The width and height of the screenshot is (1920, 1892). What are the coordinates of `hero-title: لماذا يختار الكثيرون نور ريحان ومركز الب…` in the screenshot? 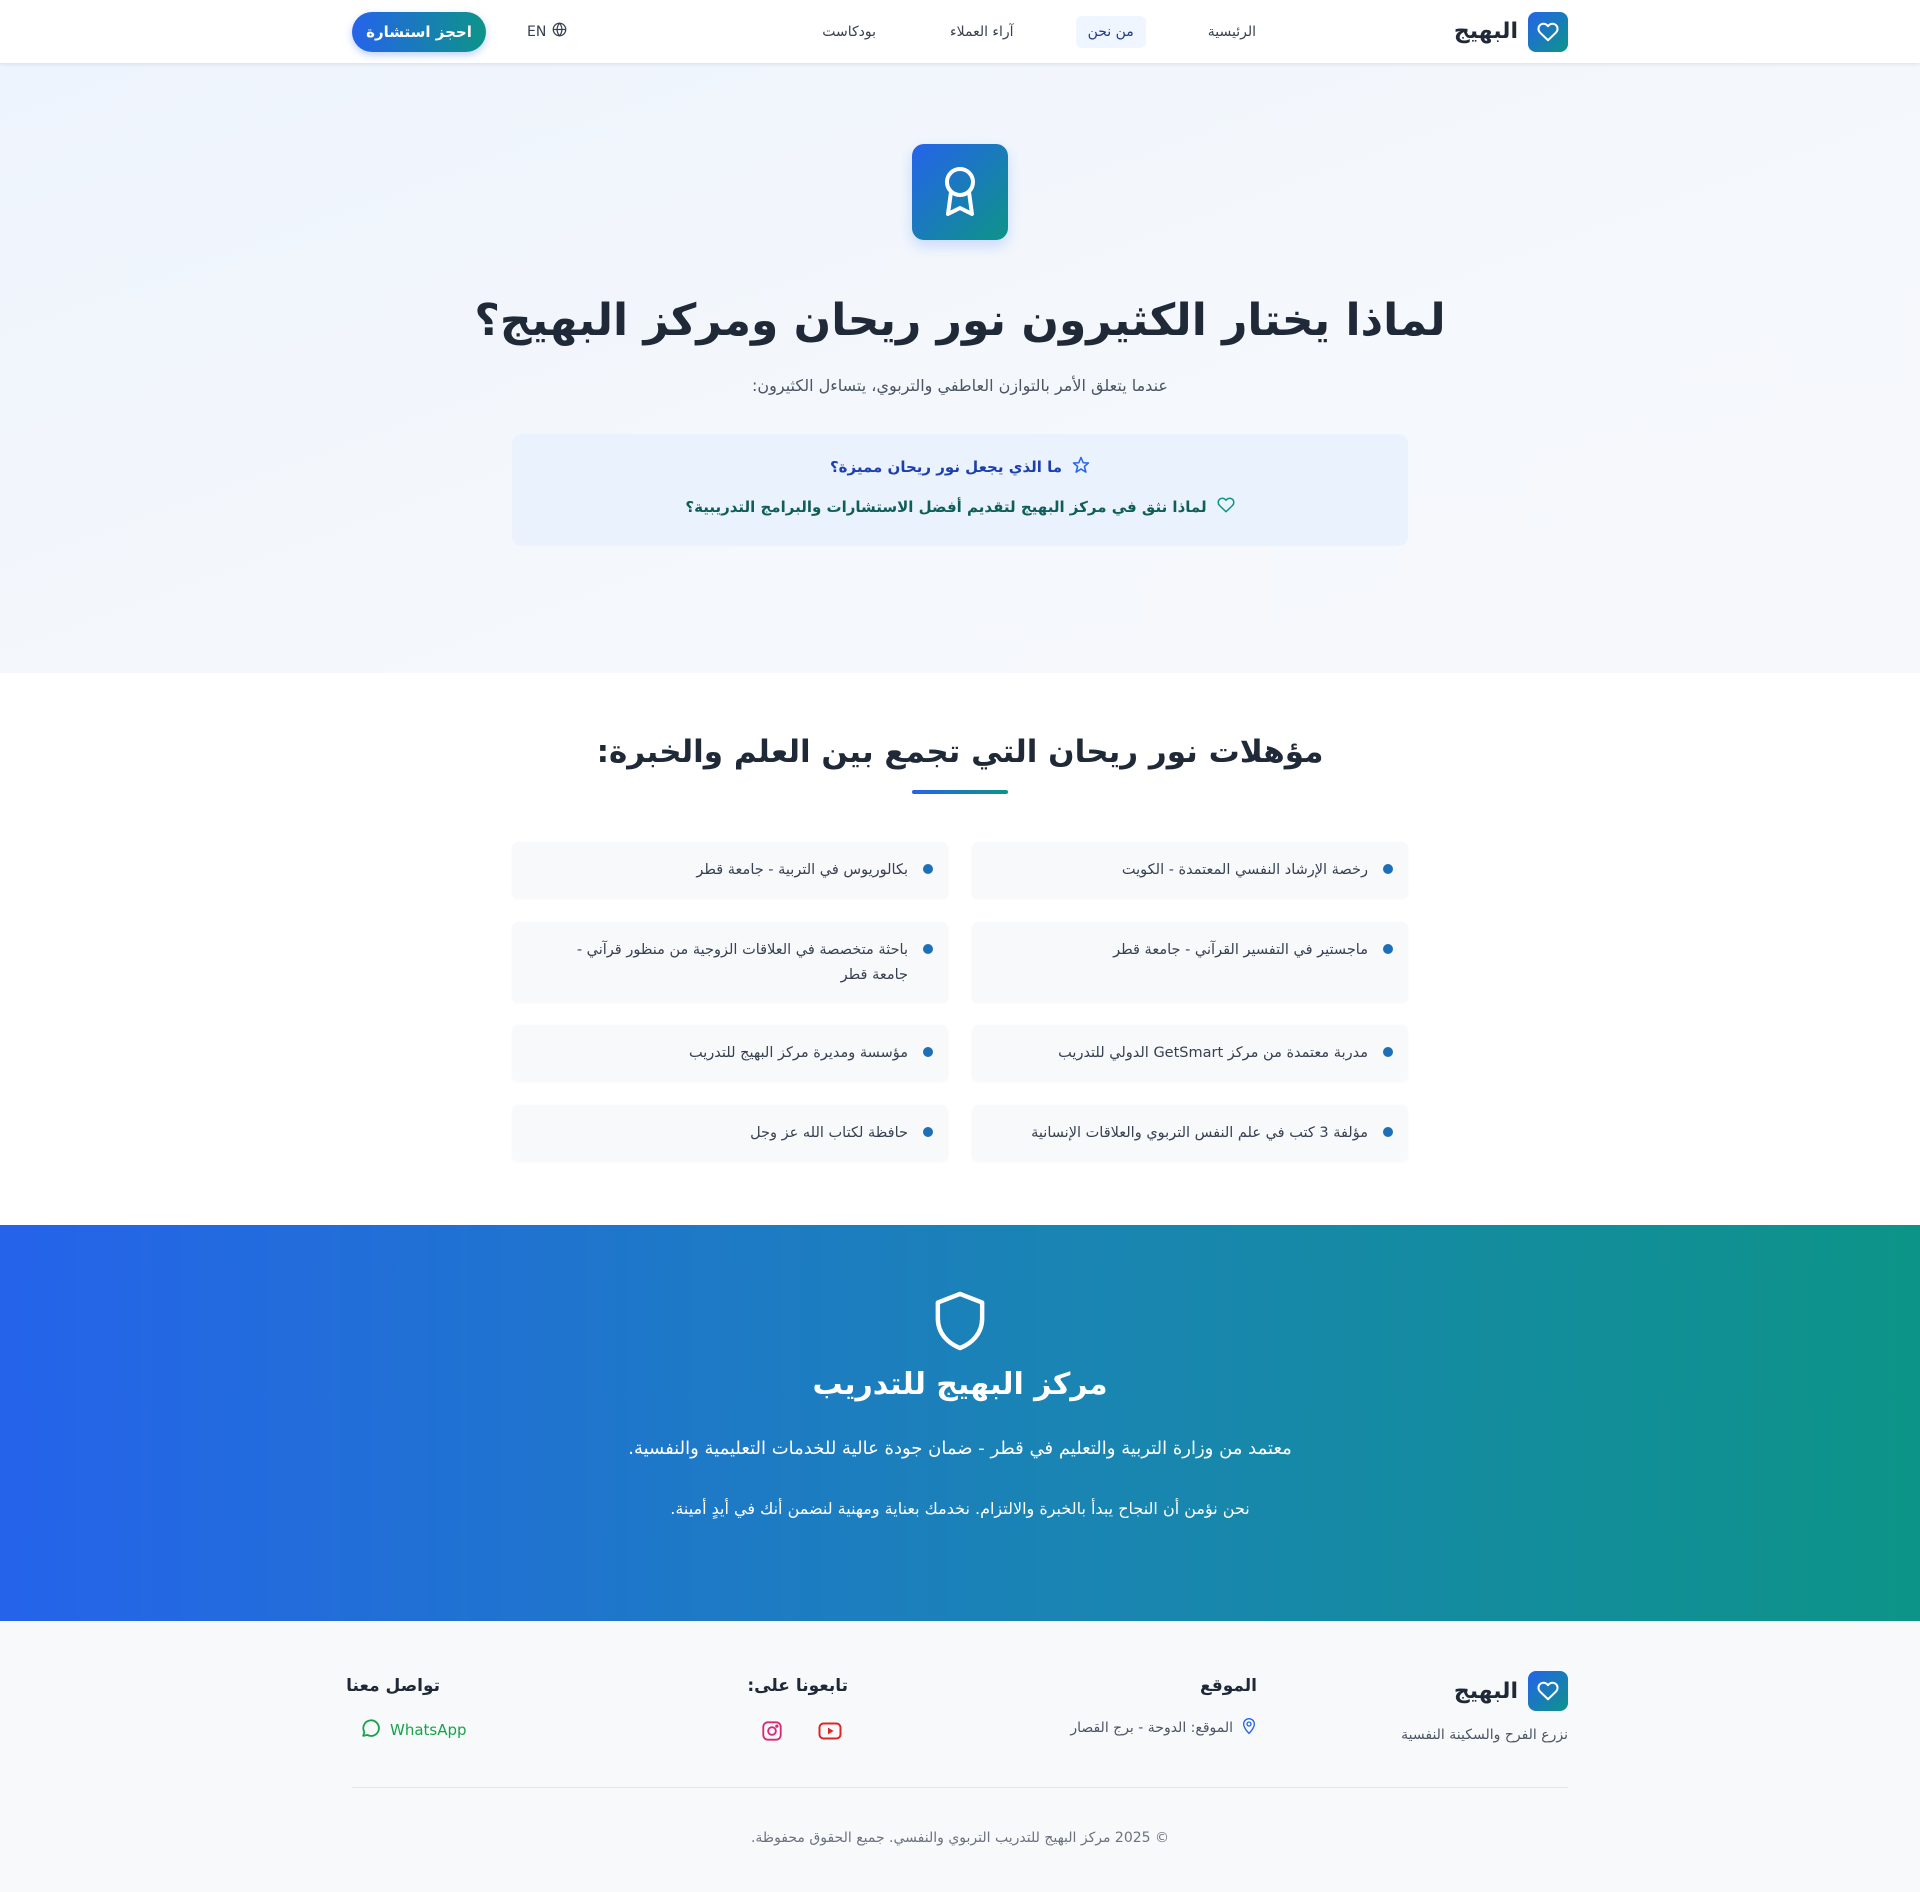 It's located at (960, 320).